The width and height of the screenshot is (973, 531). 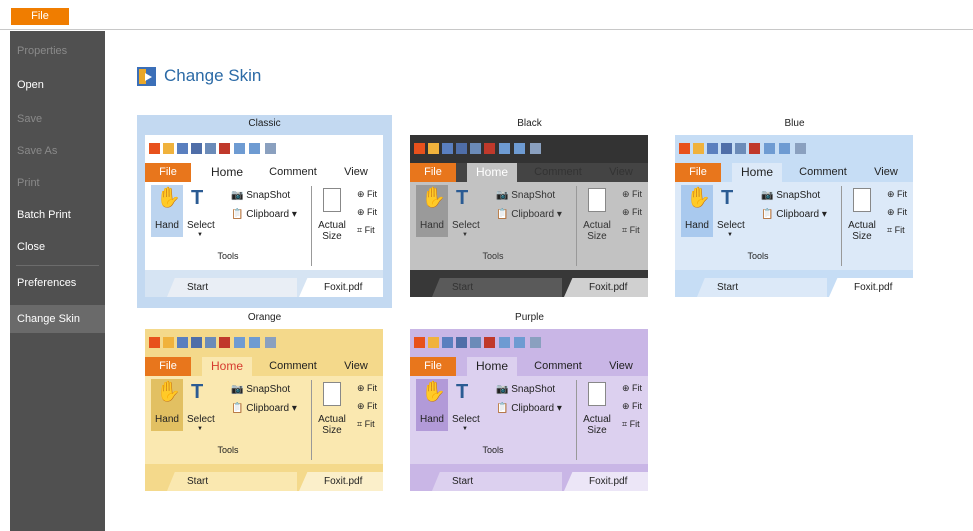 What do you see at coordinates (213, 75) in the screenshot?
I see `page-title-text: Change Skin` at bounding box center [213, 75].